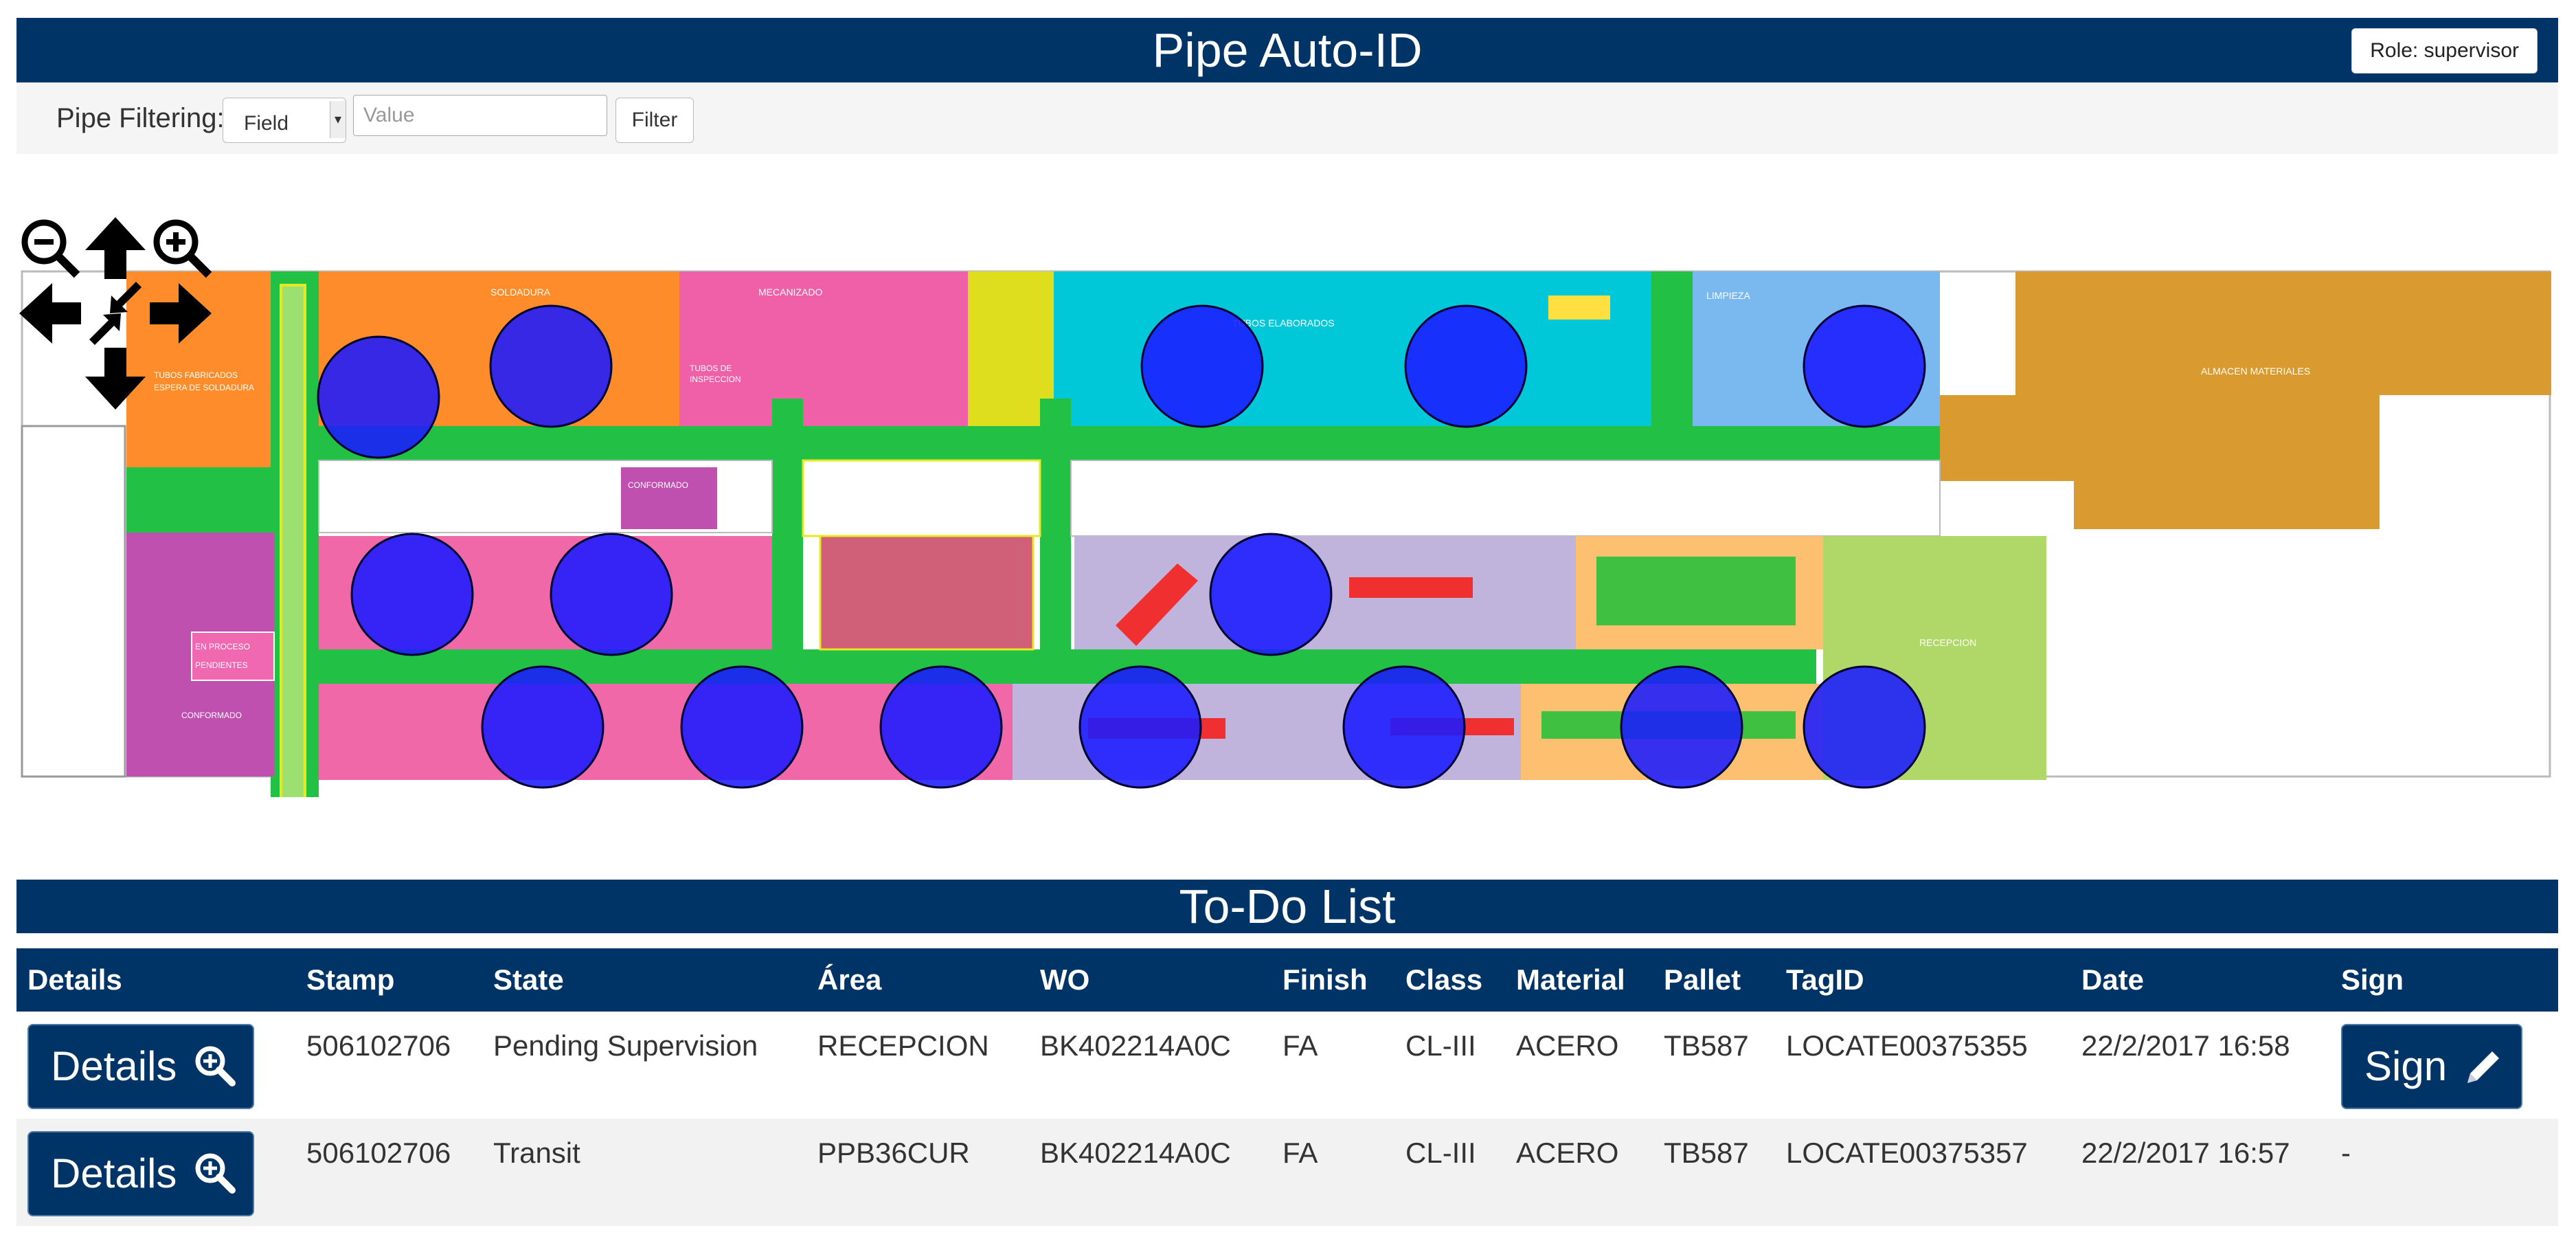 The width and height of the screenshot is (2576, 1250). I want to click on corridor-top-right, so click(1672, 353).